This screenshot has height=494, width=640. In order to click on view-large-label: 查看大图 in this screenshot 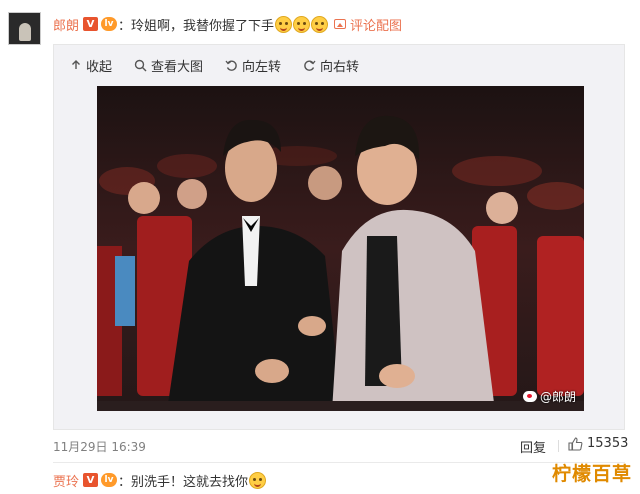, I will do `click(177, 67)`.